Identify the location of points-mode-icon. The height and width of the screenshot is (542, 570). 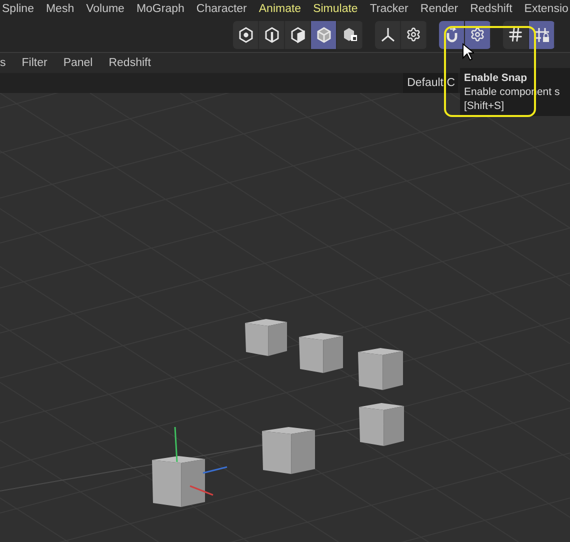
(245, 35).